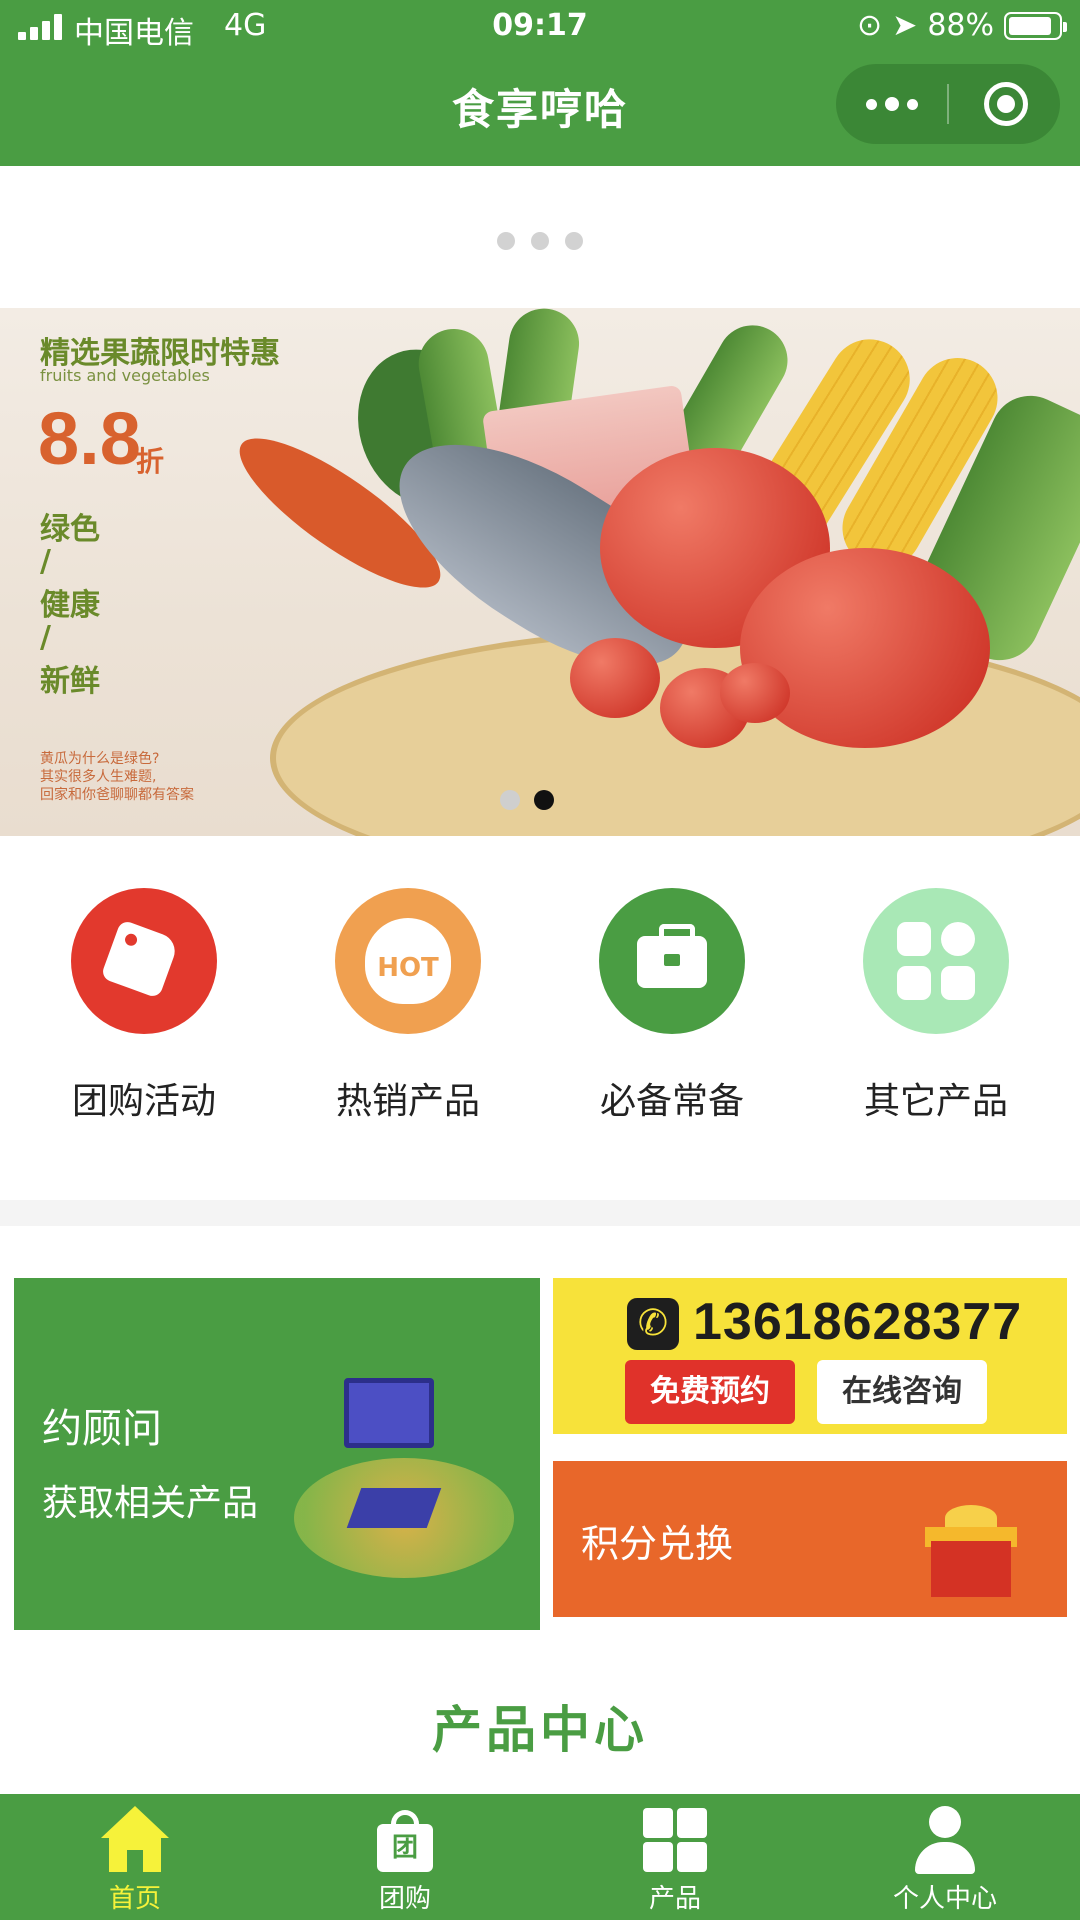  What do you see at coordinates (150, 1503) in the screenshot?
I see `consultant-subtitle: 获取相关产品` at bounding box center [150, 1503].